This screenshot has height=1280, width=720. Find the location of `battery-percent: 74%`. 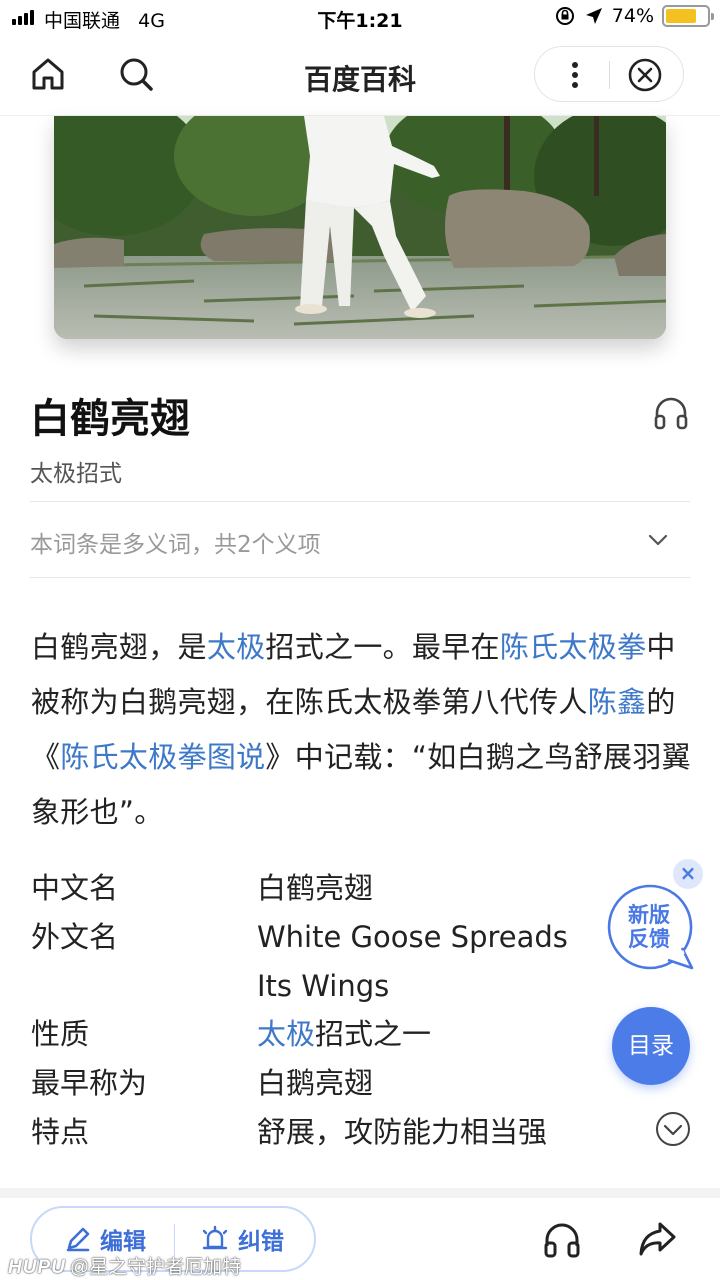

battery-percent: 74% is located at coordinates (632, 16).